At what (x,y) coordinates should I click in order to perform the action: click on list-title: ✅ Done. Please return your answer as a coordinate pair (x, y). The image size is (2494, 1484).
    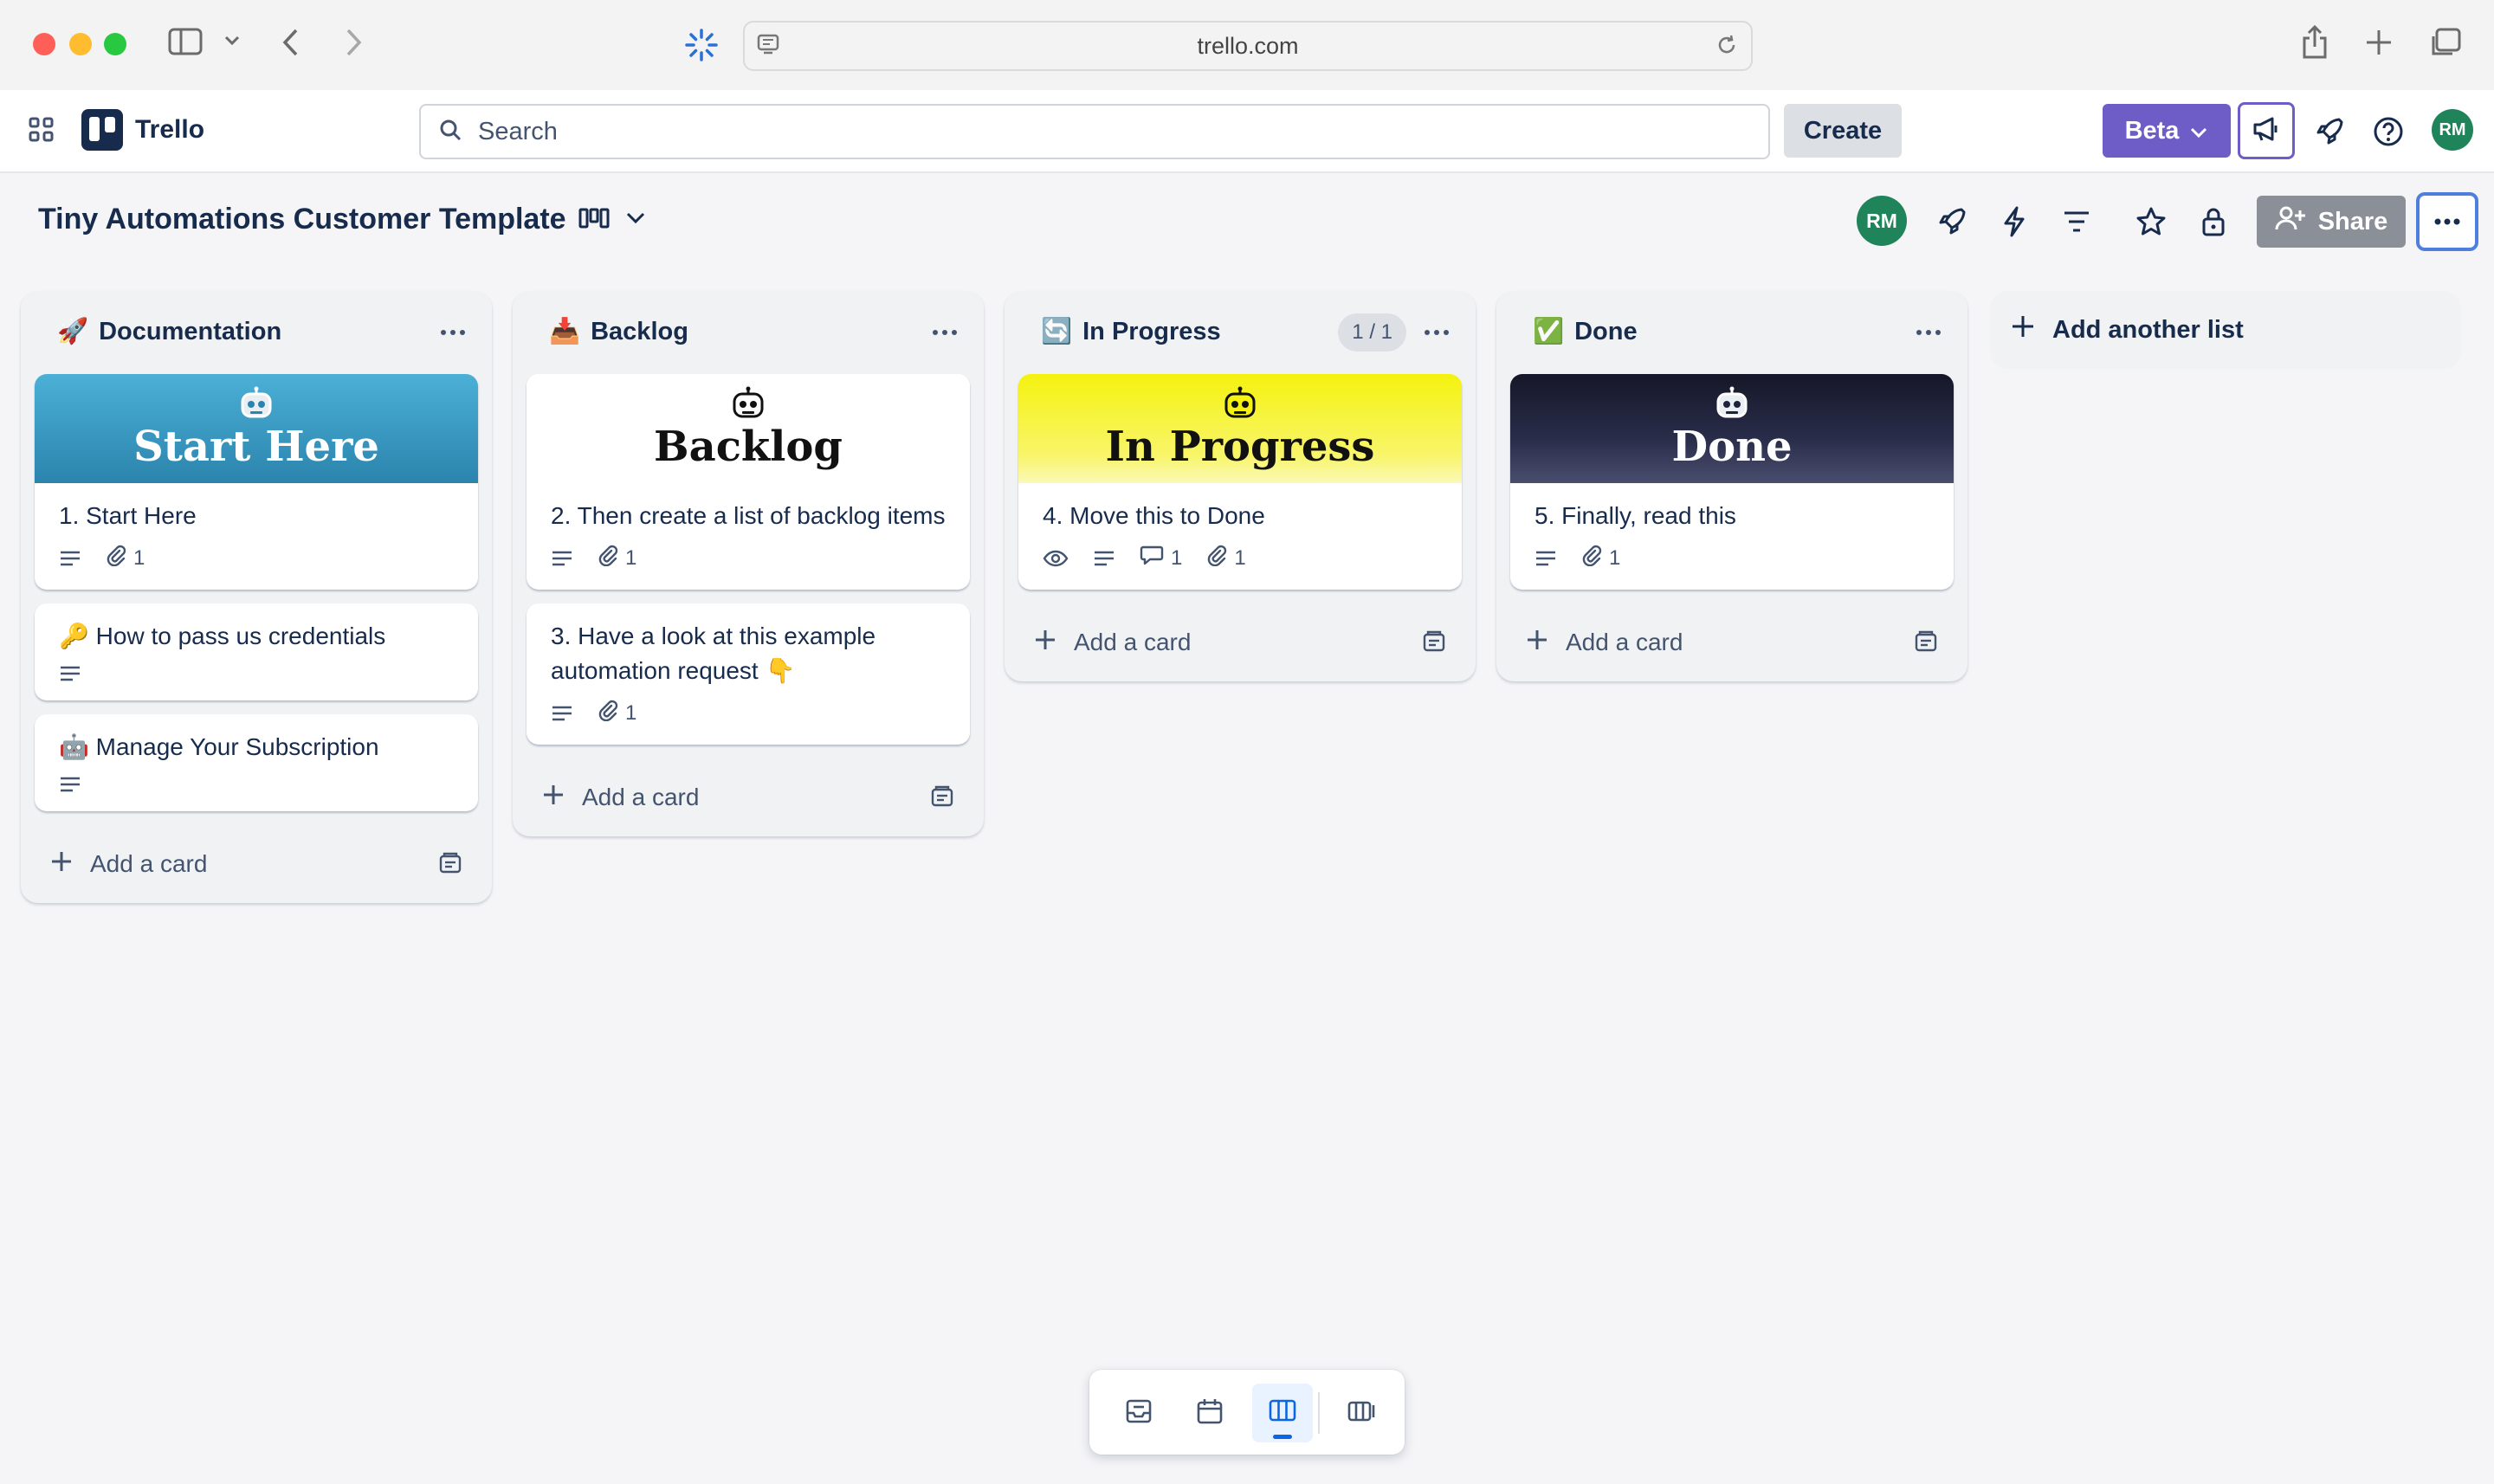
    Looking at the image, I should click on (1585, 331).